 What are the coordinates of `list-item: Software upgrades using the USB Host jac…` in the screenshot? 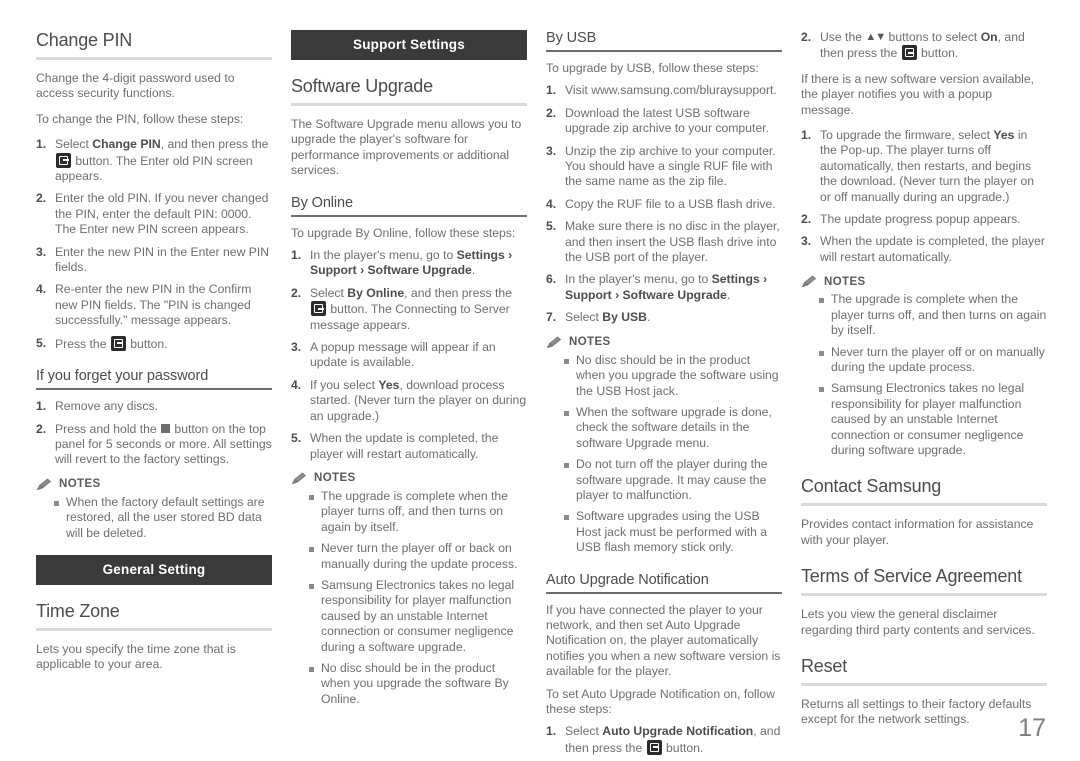 It's located at (673, 532).